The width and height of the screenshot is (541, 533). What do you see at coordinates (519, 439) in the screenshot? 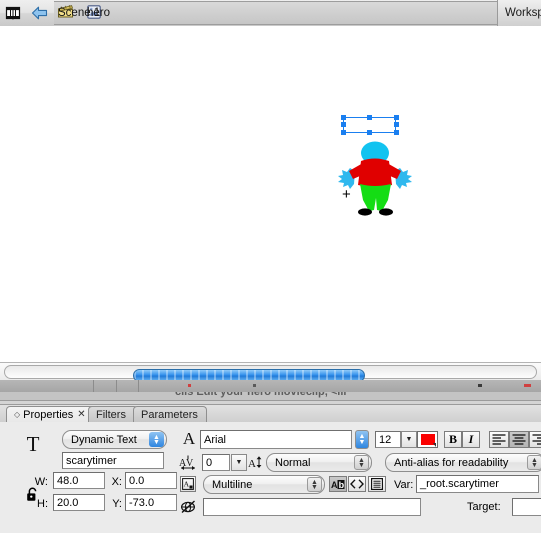
I see `align-center-icon` at bounding box center [519, 439].